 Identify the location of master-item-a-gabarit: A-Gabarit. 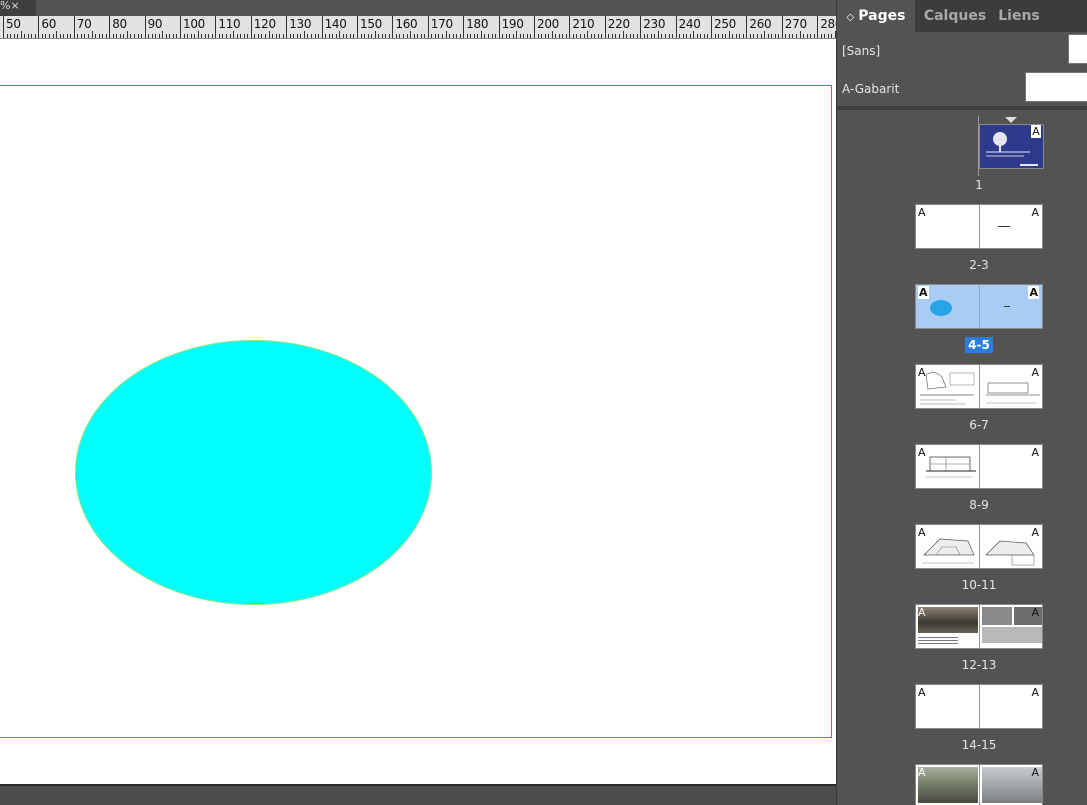
(962, 90).